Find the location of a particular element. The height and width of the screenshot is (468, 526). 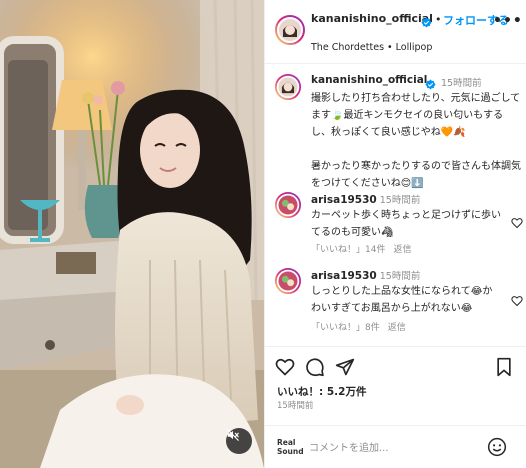

speaker-muted-icon is located at coordinates (233, 435).